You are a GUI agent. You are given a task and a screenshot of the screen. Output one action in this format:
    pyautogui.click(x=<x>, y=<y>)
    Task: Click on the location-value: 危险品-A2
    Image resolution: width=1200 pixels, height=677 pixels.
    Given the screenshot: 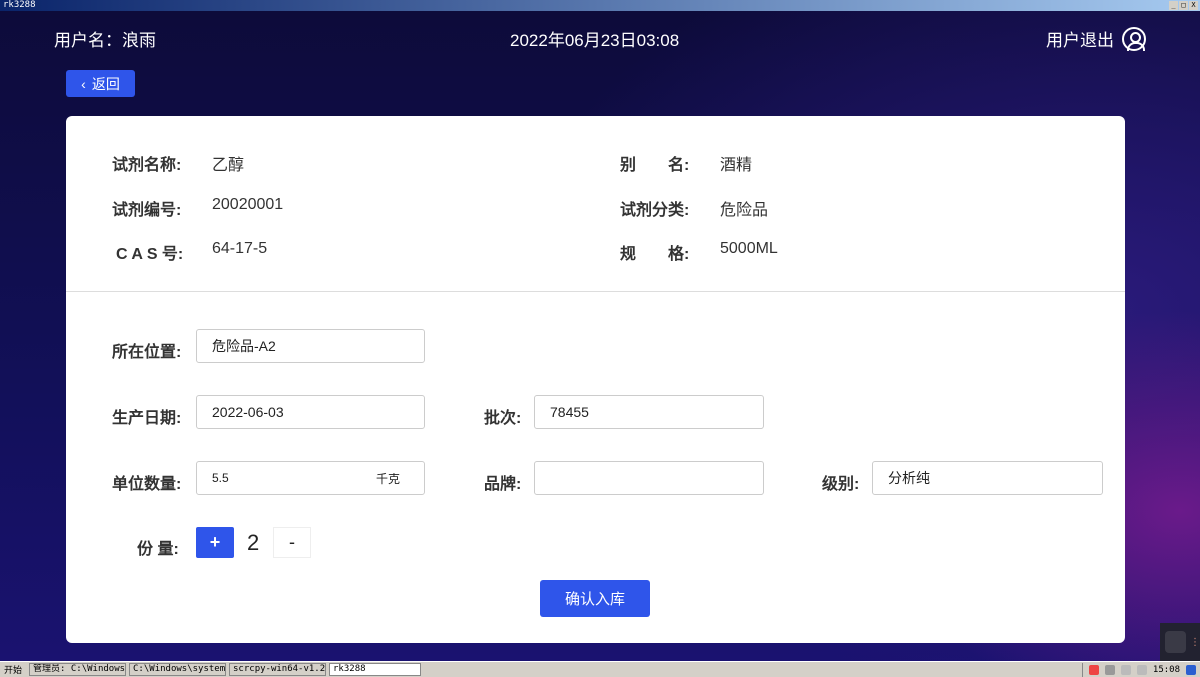 What is the action you would take?
    pyautogui.click(x=244, y=346)
    